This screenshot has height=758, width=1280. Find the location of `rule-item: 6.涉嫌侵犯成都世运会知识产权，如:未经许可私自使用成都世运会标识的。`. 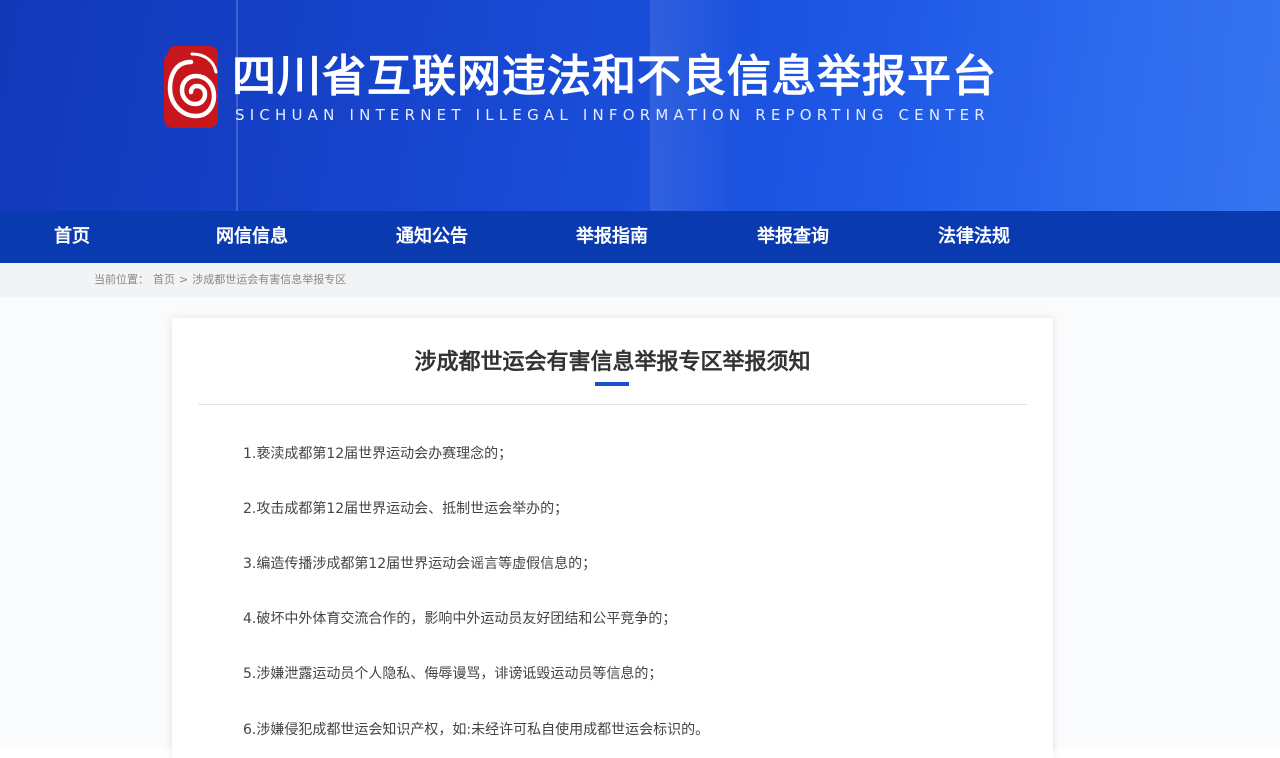

rule-item: 6.涉嫌侵犯成都世运会知识产权，如:未经许可私自使用成都世运会标识的。 is located at coordinates (476, 730).